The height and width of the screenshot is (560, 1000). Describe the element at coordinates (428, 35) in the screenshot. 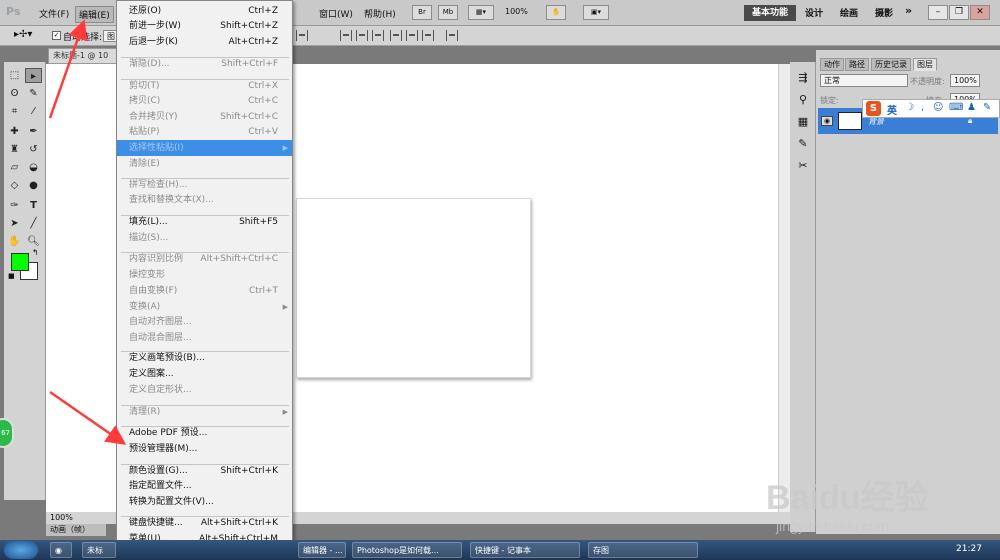

I see `distribute-right-icon` at that location.